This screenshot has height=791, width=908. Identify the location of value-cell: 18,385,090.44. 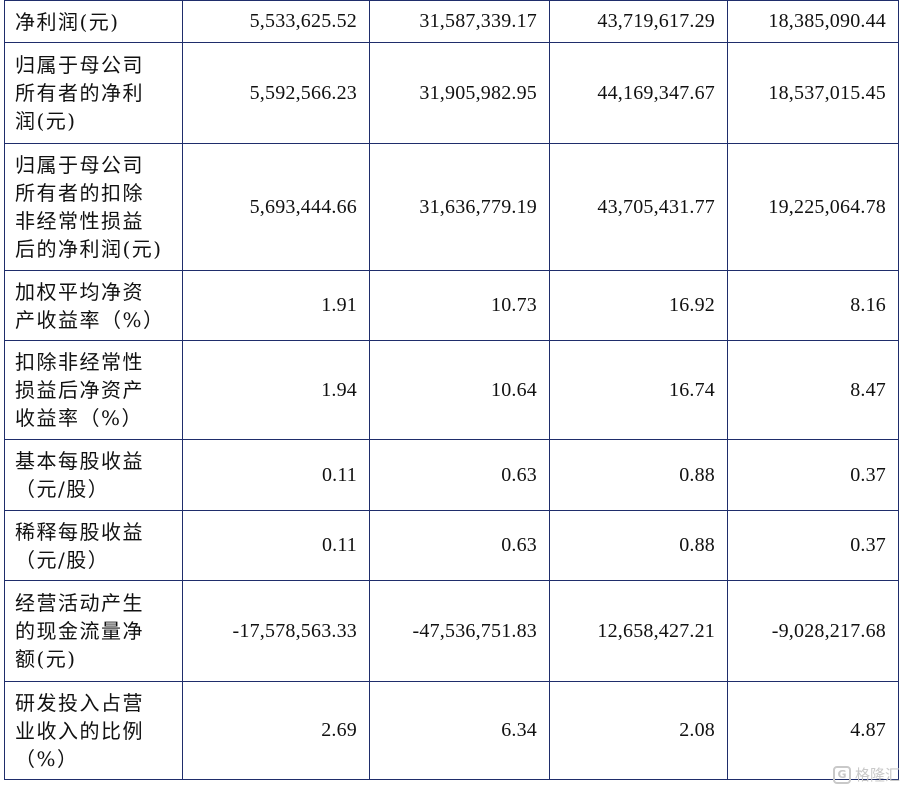
(813, 21).